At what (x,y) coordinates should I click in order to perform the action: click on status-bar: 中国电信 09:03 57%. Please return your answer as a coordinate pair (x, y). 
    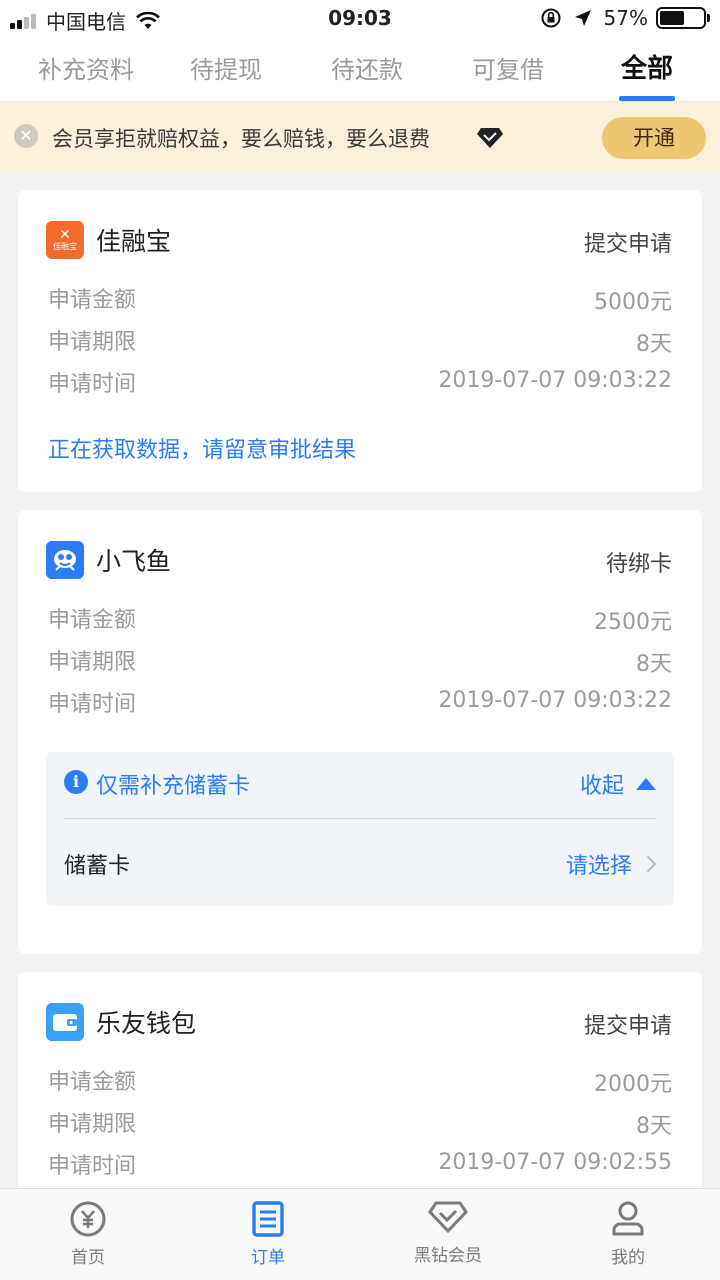
    Looking at the image, I should click on (360, 18).